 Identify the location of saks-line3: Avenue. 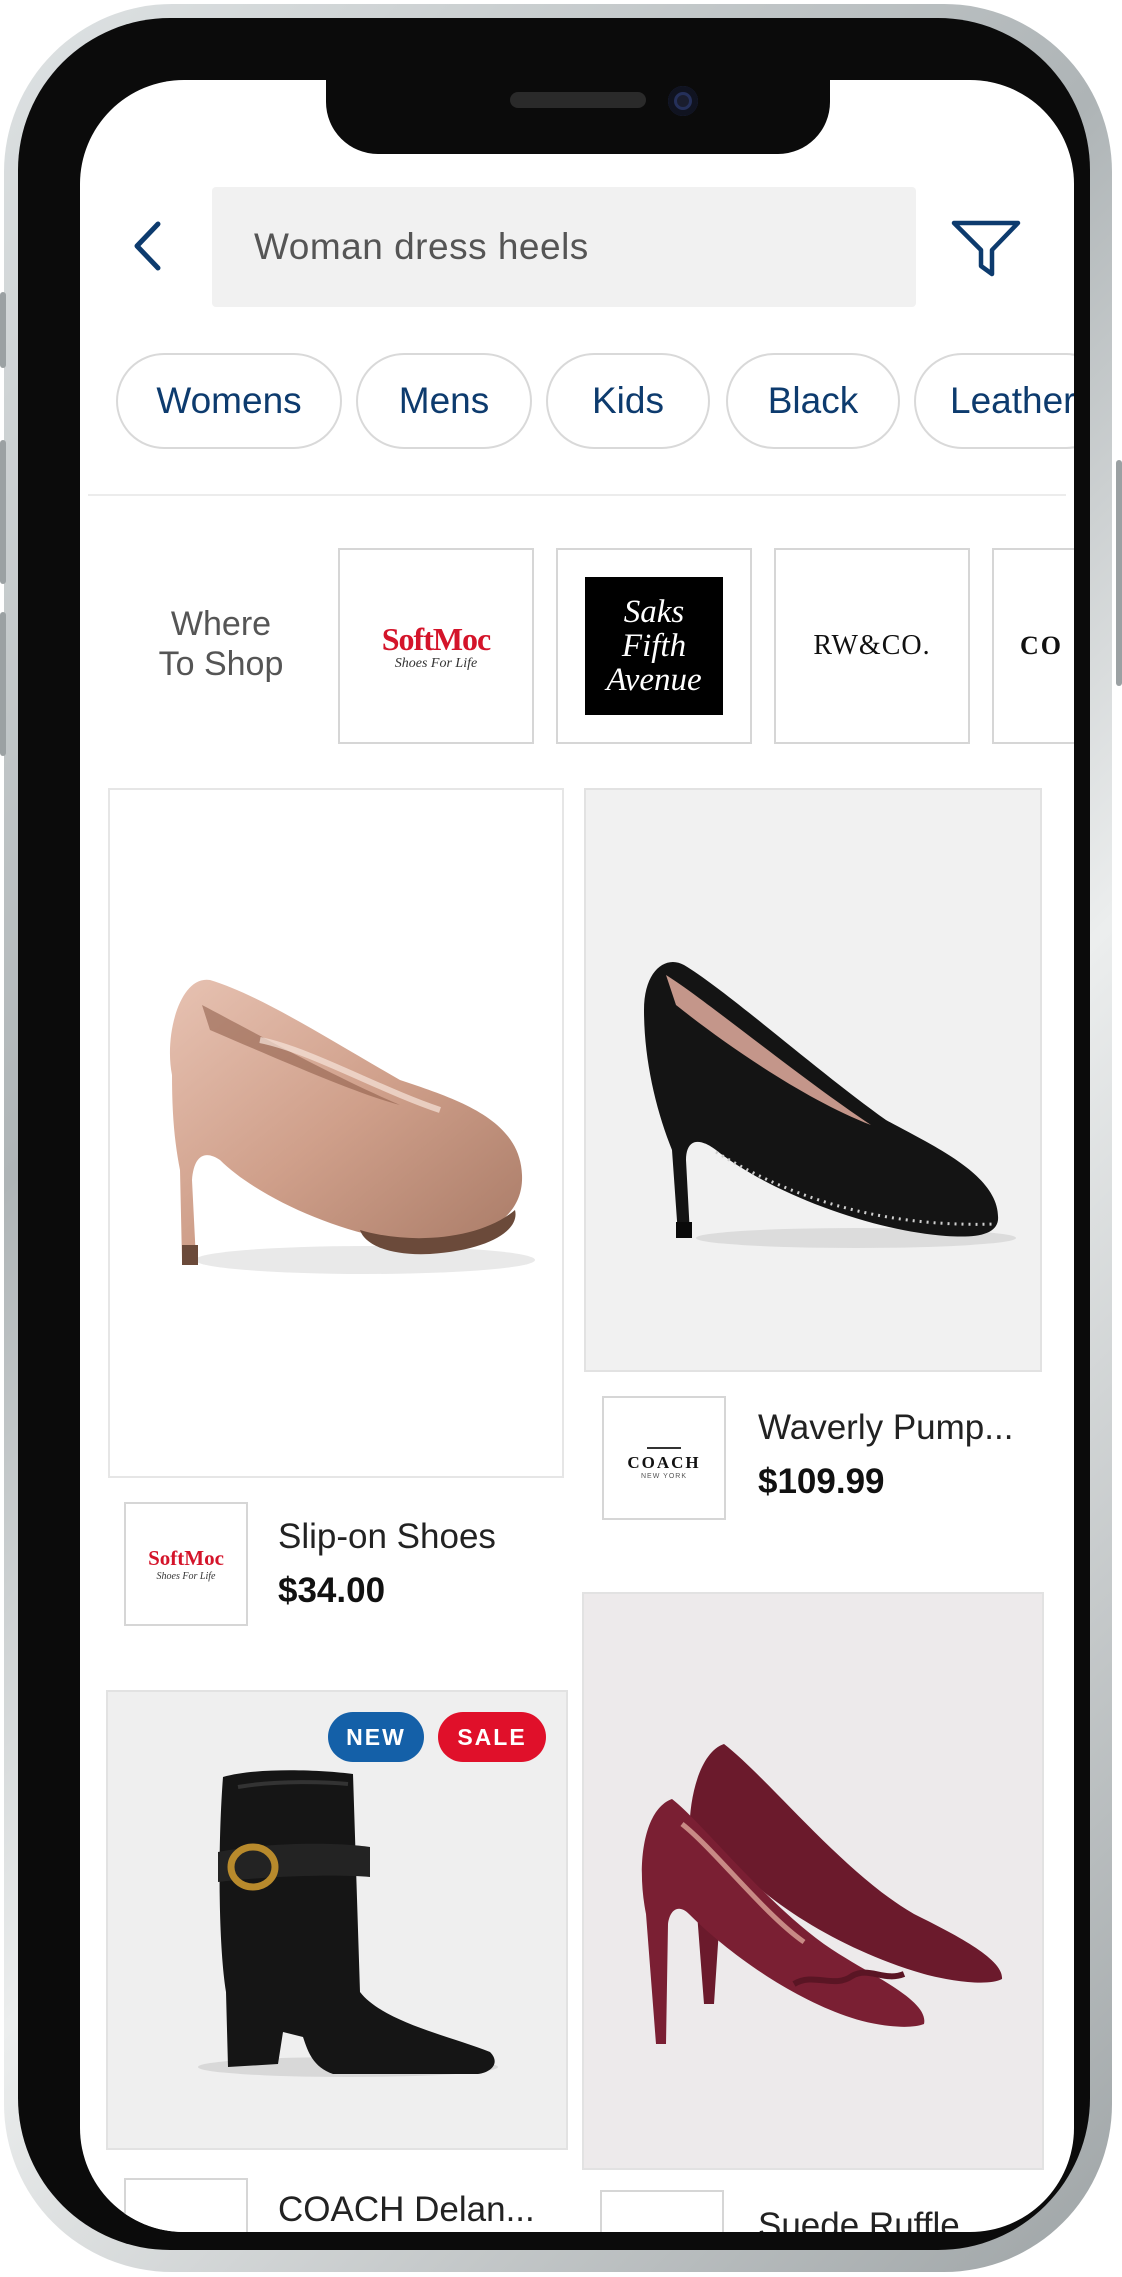
(654, 680).